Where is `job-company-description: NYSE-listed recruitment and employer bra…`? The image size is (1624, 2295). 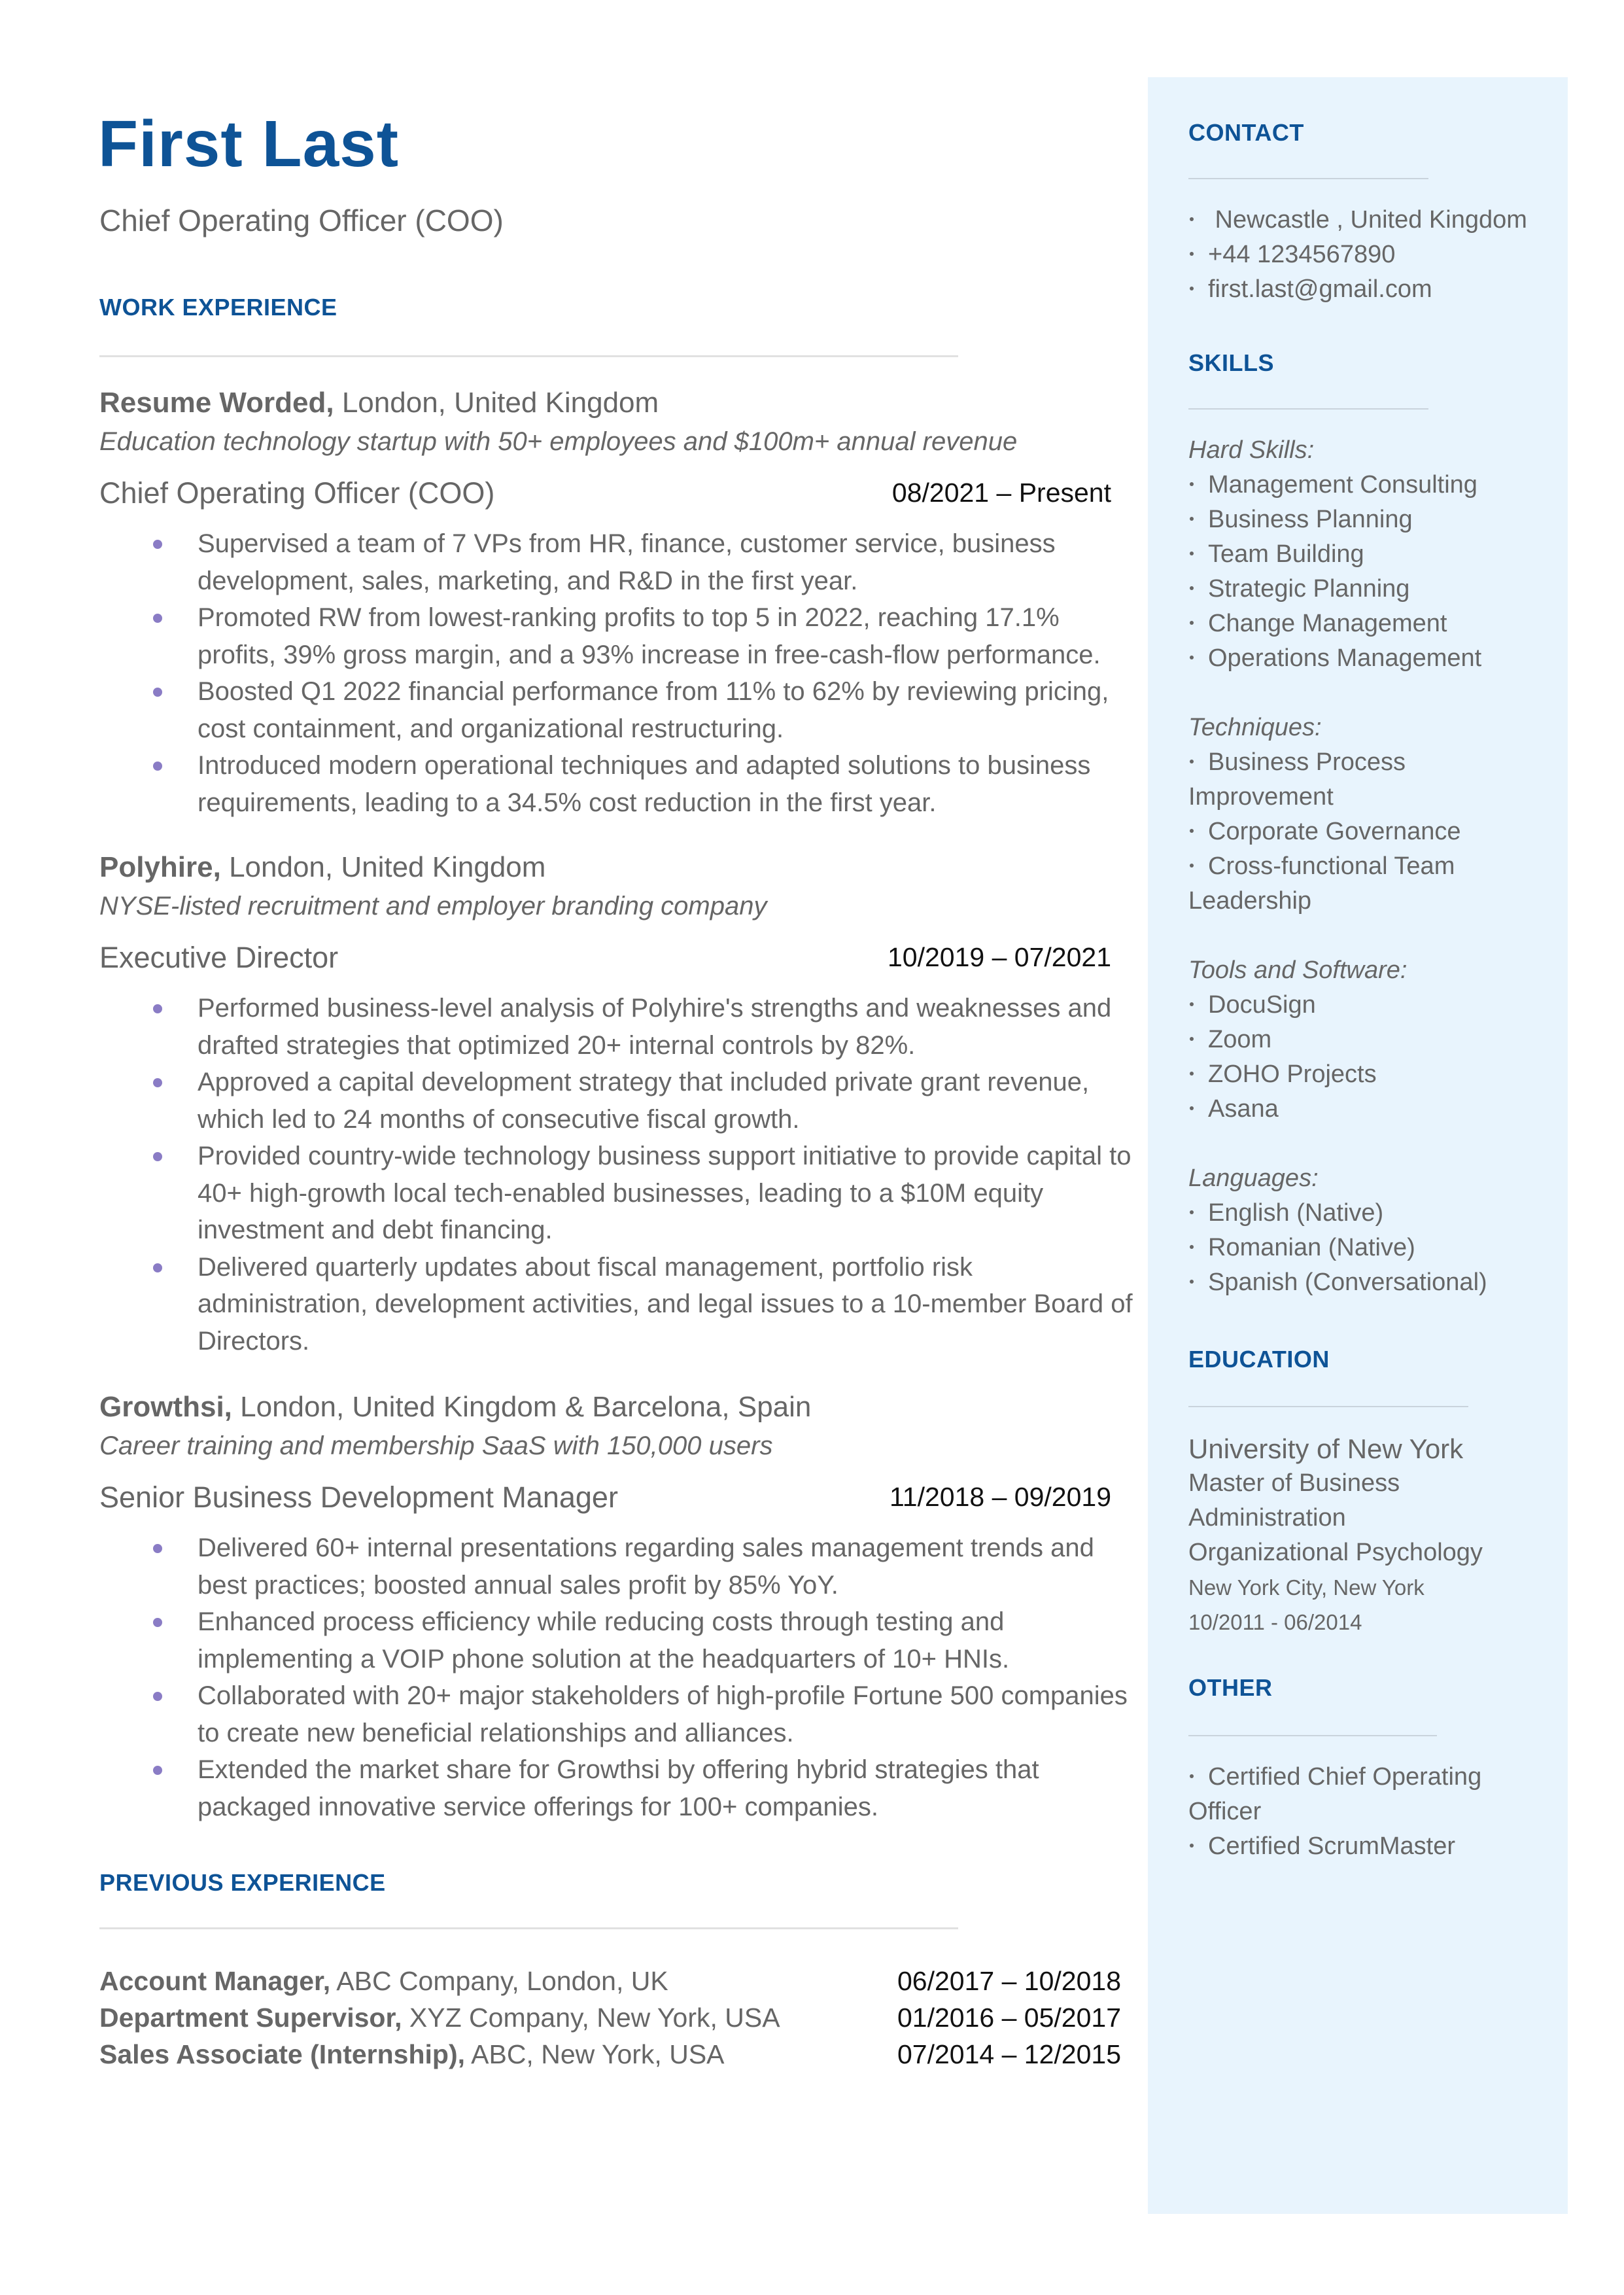
job-company-description: NYSE-listed recruitment and employer bra… is located at coordinates (433, 906).